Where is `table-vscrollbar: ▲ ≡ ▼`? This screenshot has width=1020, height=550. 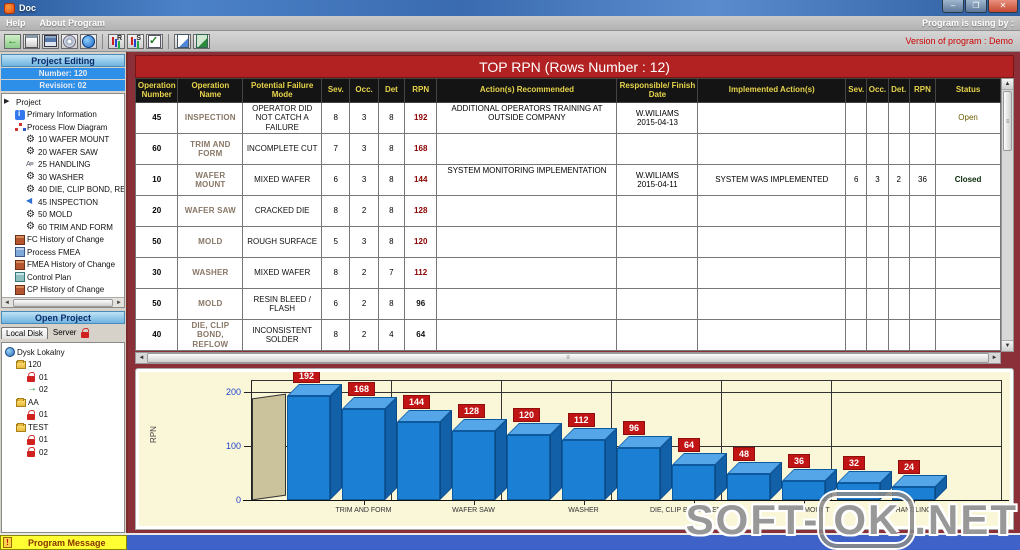
table-vscrollbar: ▲ ≡ ▼ is located at coordinates (1007, 215).